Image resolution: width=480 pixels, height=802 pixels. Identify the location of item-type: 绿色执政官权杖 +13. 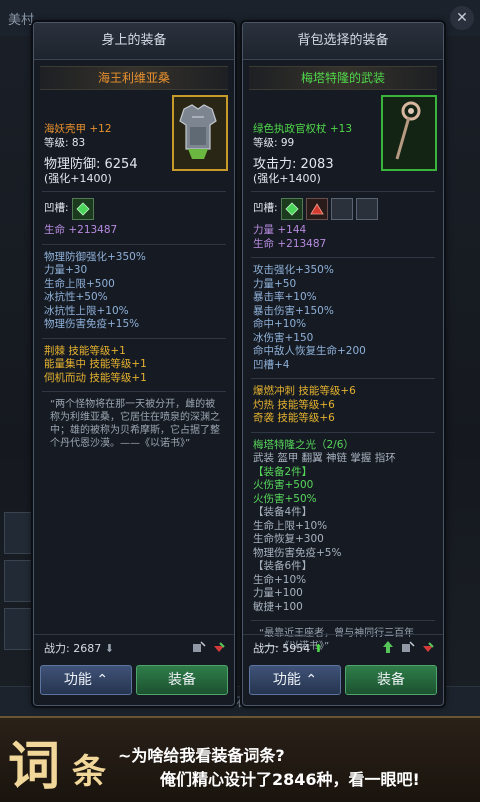
(302, 129).